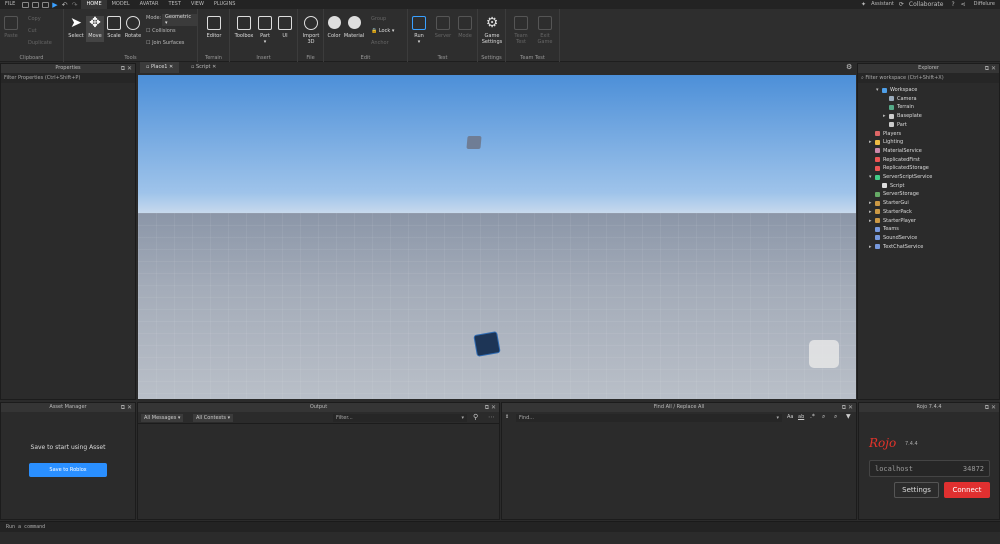 This screenshot has width=1000, height=544. I want to click on file-menu: FILE, so click(10, 4).